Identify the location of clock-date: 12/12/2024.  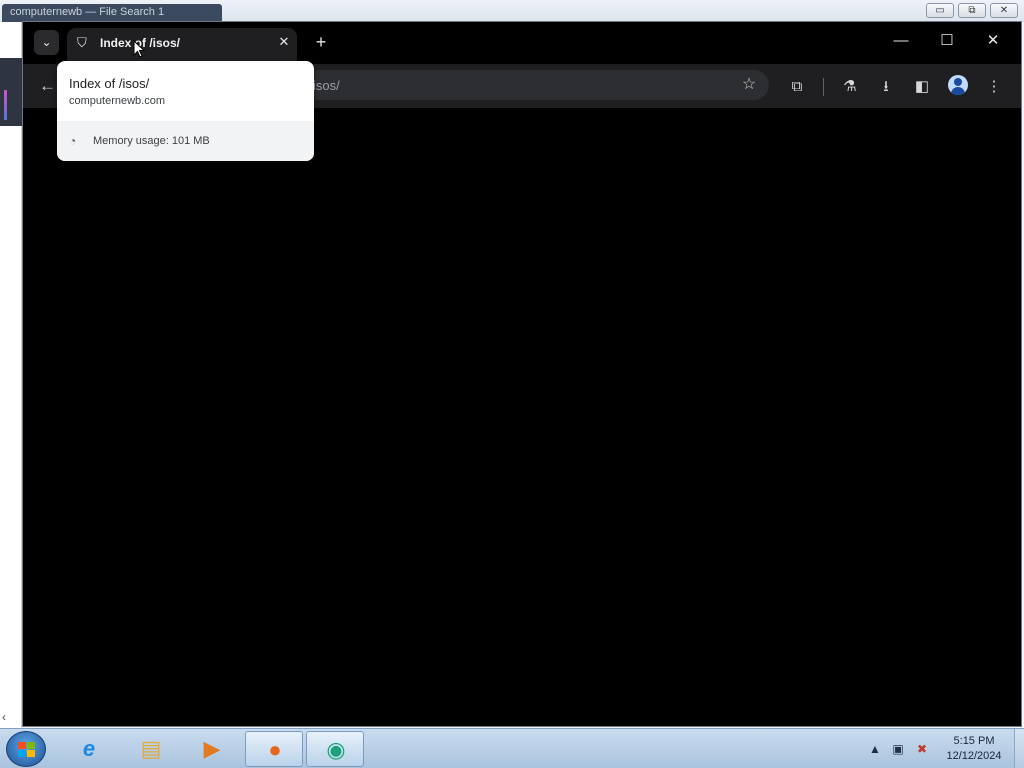
(974, 756).